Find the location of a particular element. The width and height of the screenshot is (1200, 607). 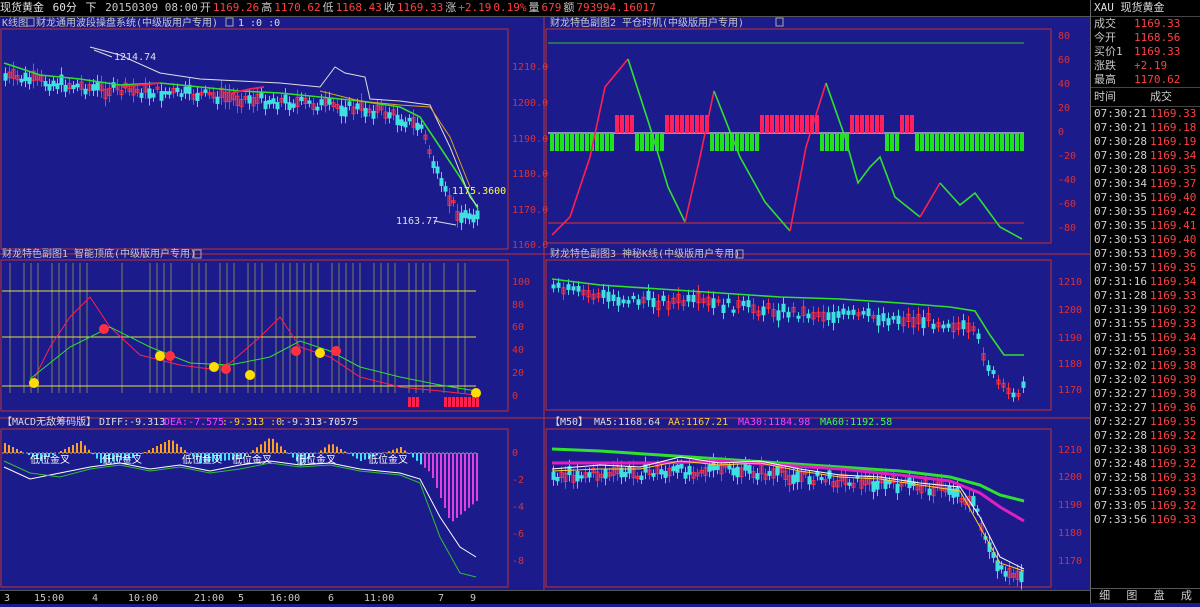

macd-dea-label: DEA:-7.575 is located at coordinates (194, 422).